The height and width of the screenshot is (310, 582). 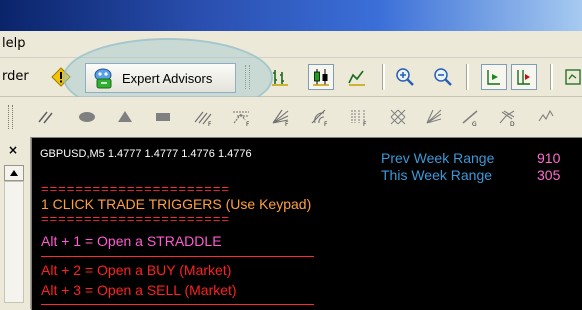 I want to click on scroll-up-button, so click(x=14, y=173).